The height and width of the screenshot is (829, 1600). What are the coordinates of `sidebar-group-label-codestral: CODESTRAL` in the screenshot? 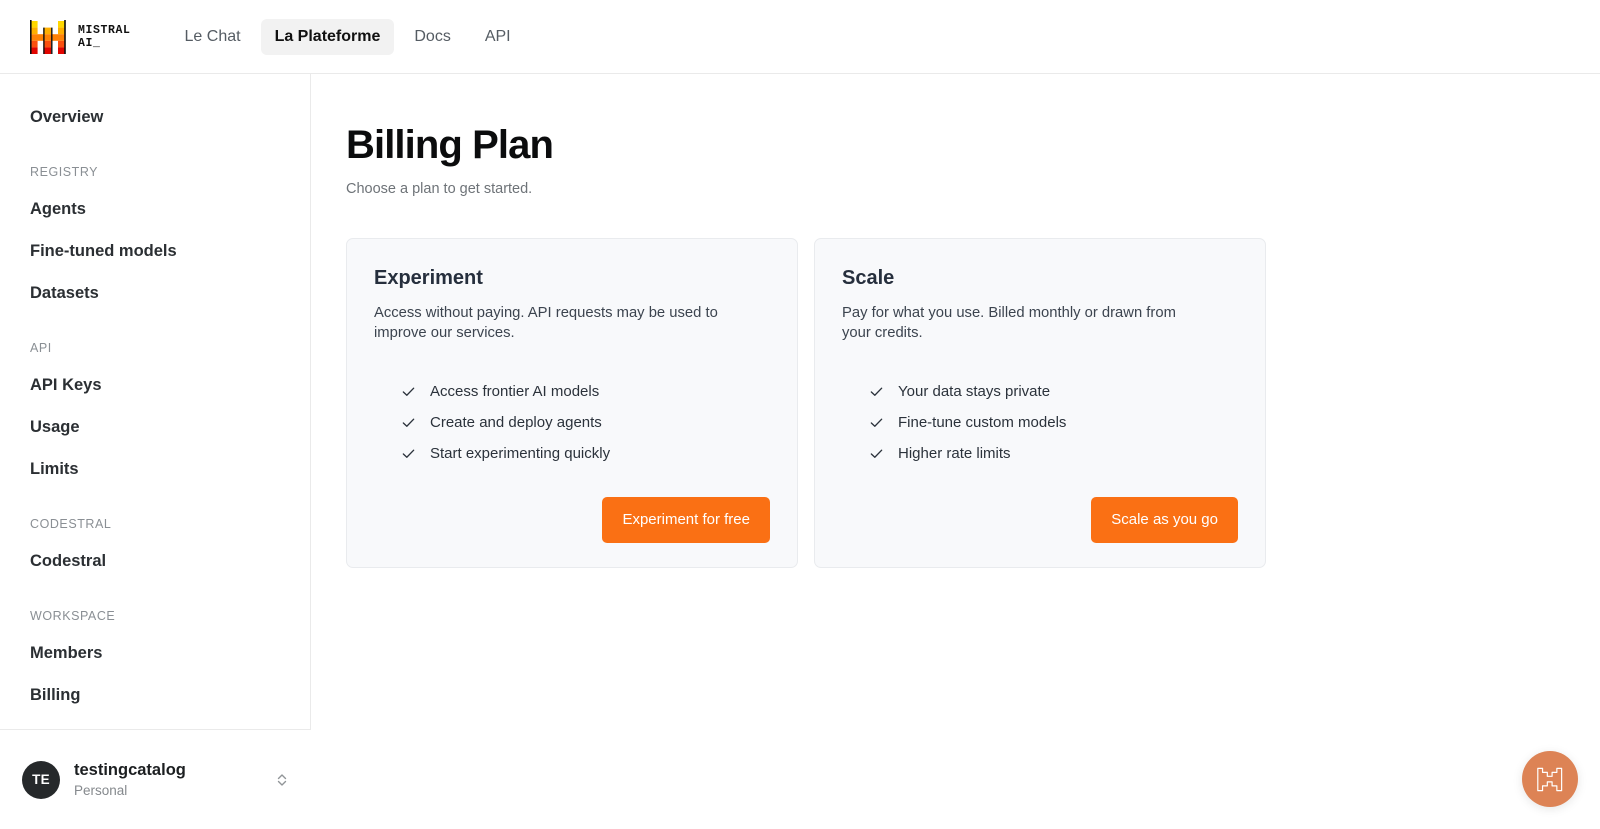 It's located at (71, 524).